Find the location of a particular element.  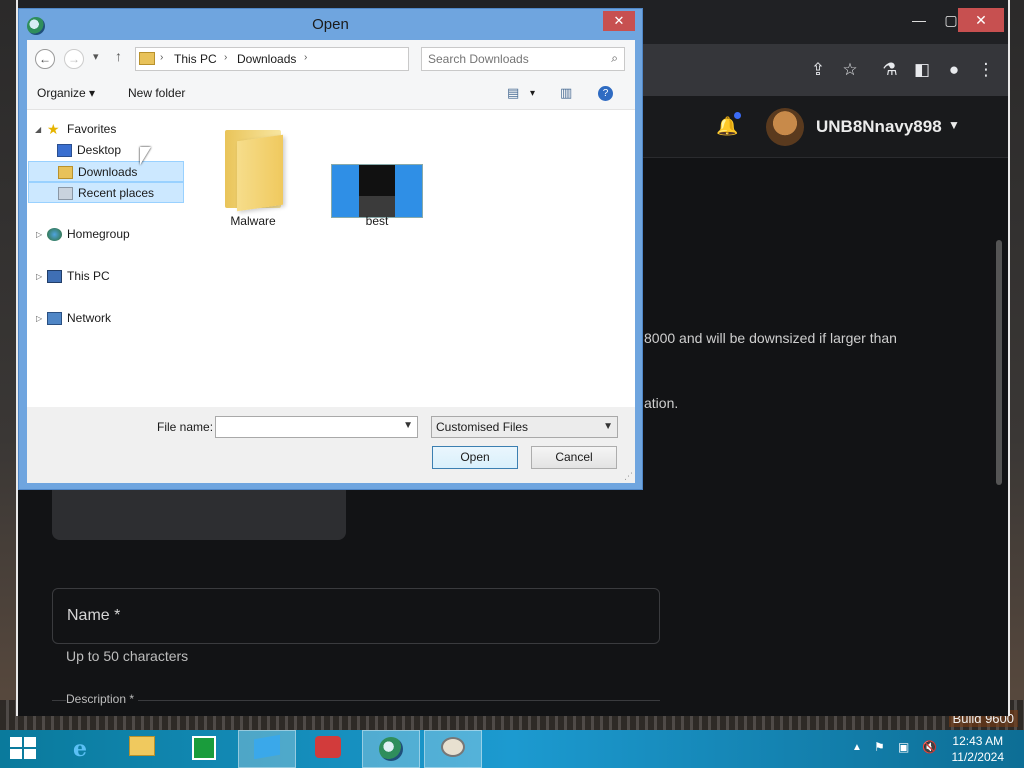

tree-label-desktop: Desktop is located at coordinates (99, 150).